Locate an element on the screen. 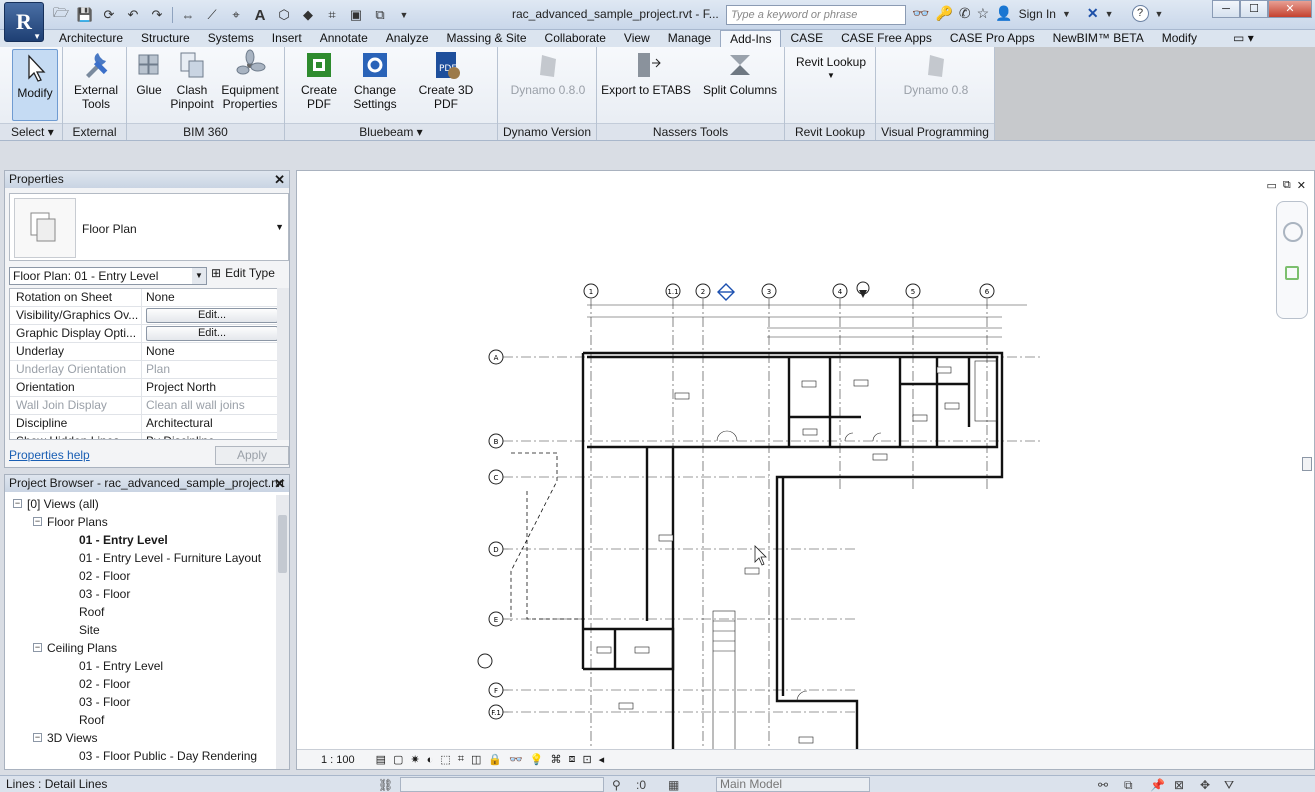 The width and height of the screenshot is (1315, 792). export-to-etabs-button: Export to ETABS is located at coordinates (646, 73).